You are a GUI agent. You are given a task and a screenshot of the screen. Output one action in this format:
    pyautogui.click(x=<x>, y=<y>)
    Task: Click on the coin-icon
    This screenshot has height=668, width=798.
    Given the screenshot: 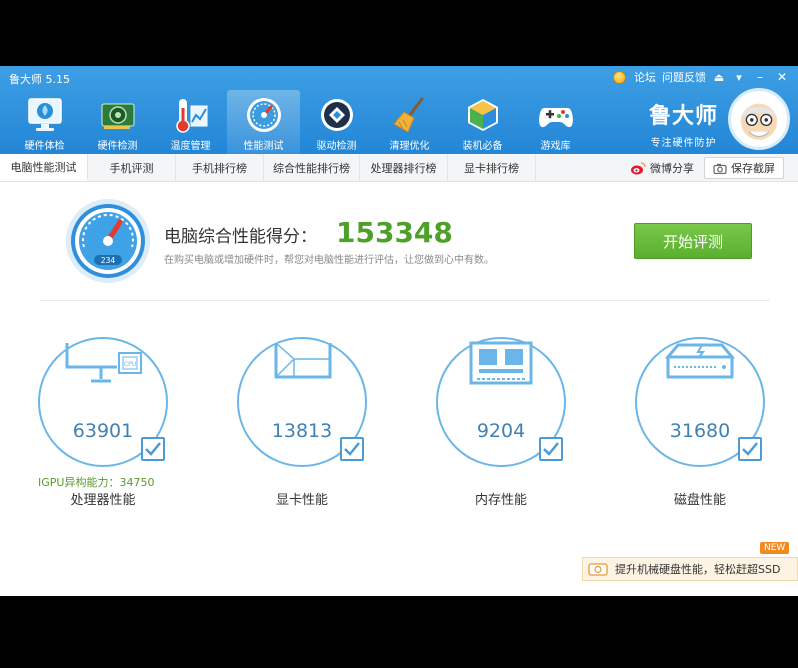 What is the action you would take?
    pyautogui.click(x=619, y=77)
    